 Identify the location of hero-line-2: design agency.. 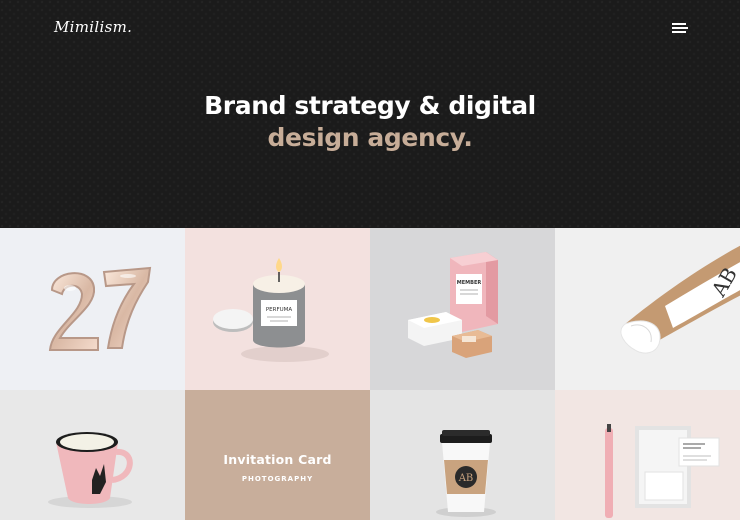
(370, 137).